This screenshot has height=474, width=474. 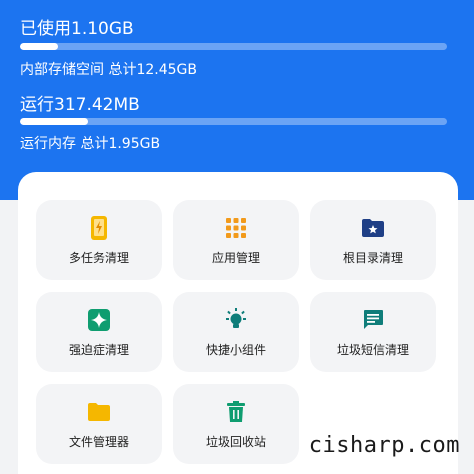 What do you see at coordinates (233, 46) in the screenshot?
I see `storage-progress-bar` at bounding box center [233, 46].